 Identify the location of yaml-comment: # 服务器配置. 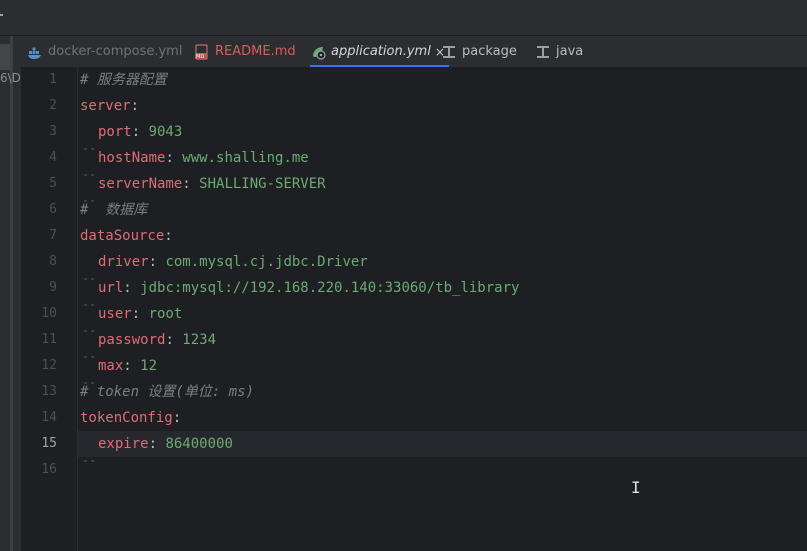
(123, 80).